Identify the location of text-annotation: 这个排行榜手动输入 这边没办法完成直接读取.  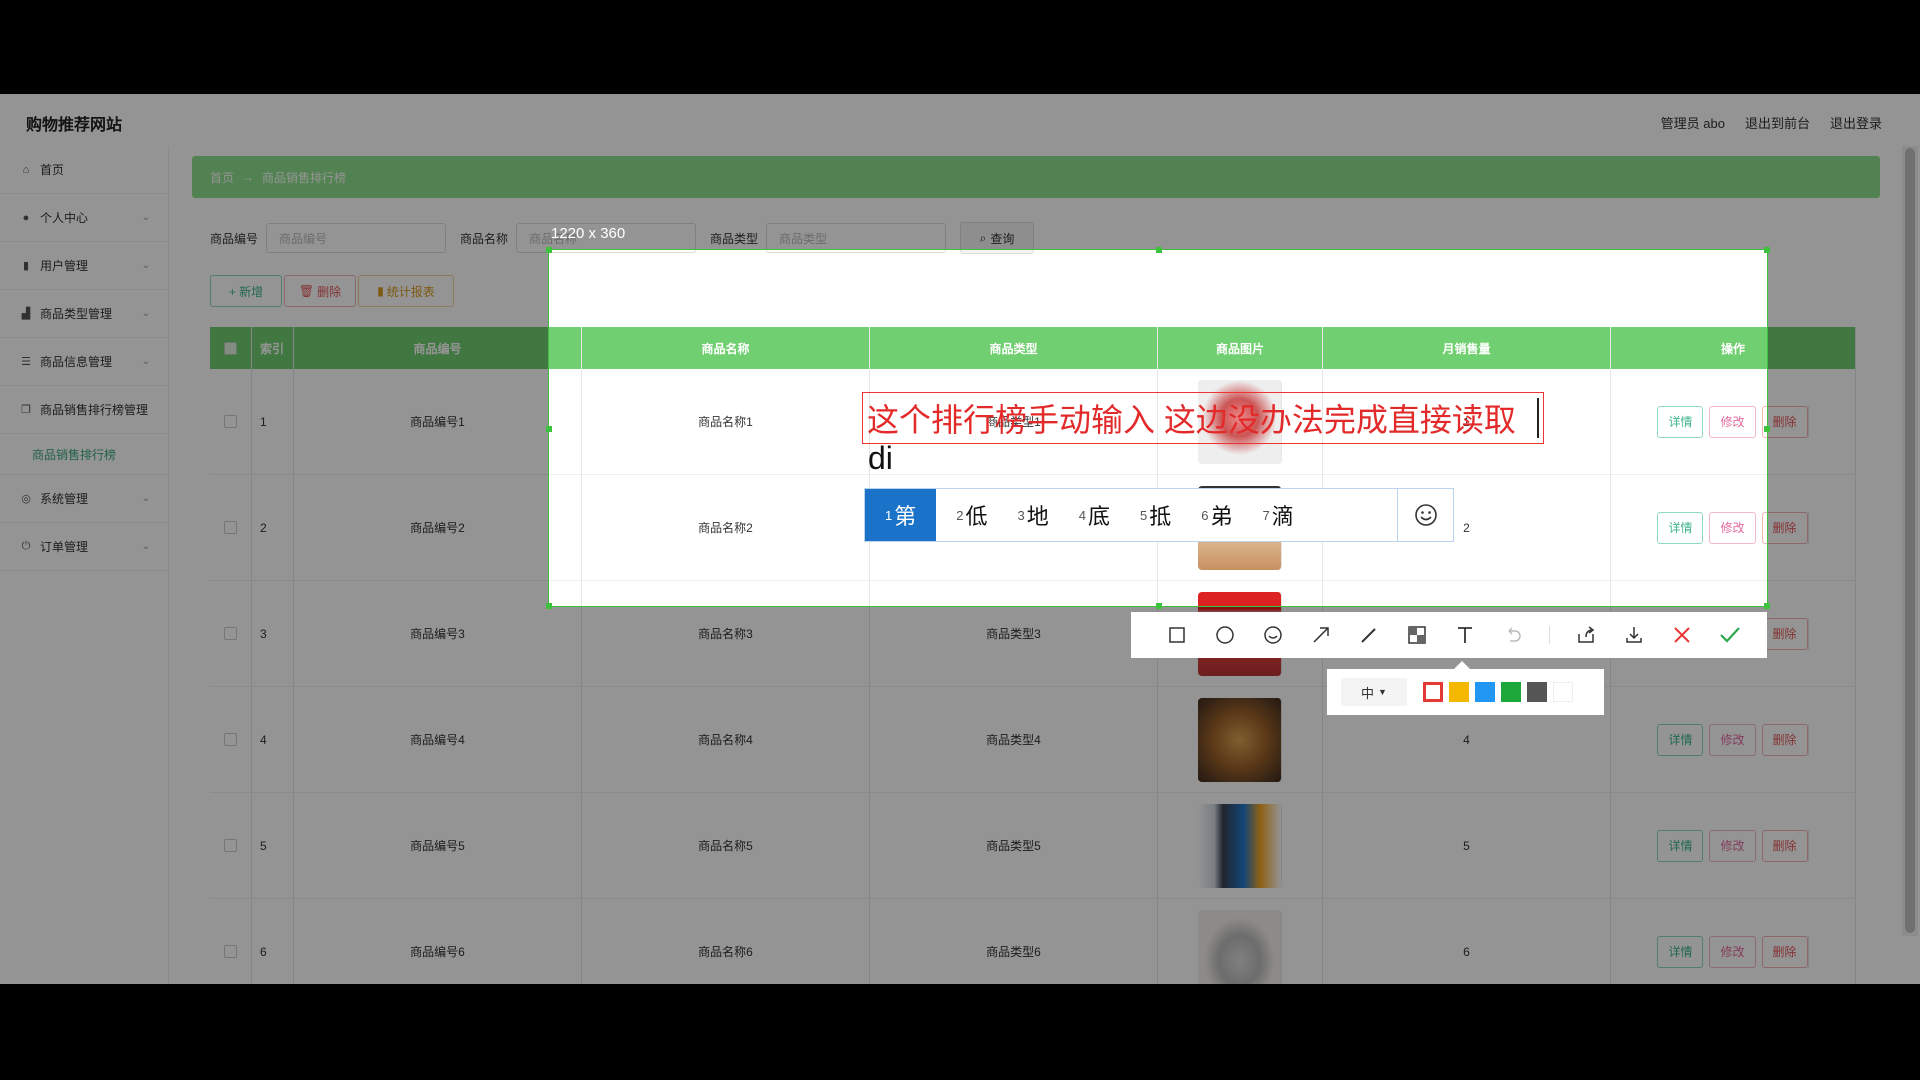
(1203, 418).